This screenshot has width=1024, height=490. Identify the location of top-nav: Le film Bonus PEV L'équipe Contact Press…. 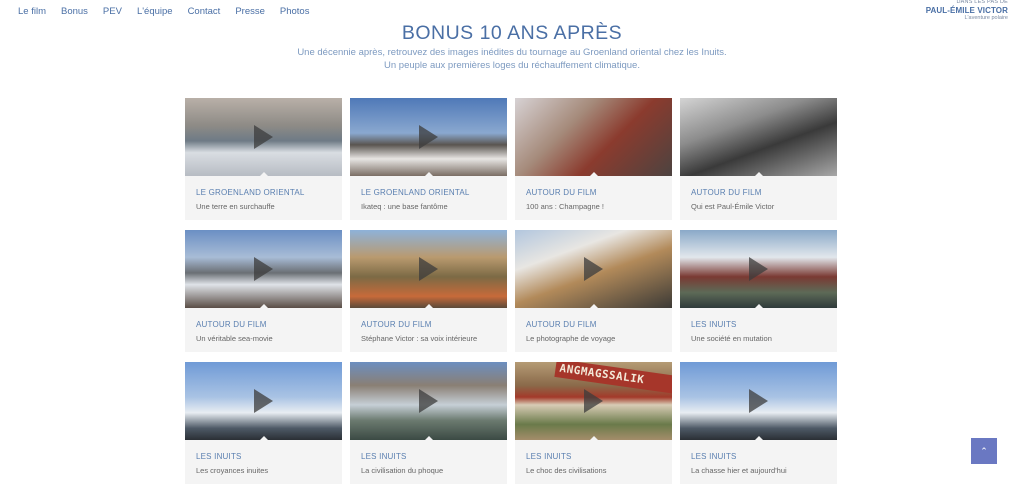
(171, 12).